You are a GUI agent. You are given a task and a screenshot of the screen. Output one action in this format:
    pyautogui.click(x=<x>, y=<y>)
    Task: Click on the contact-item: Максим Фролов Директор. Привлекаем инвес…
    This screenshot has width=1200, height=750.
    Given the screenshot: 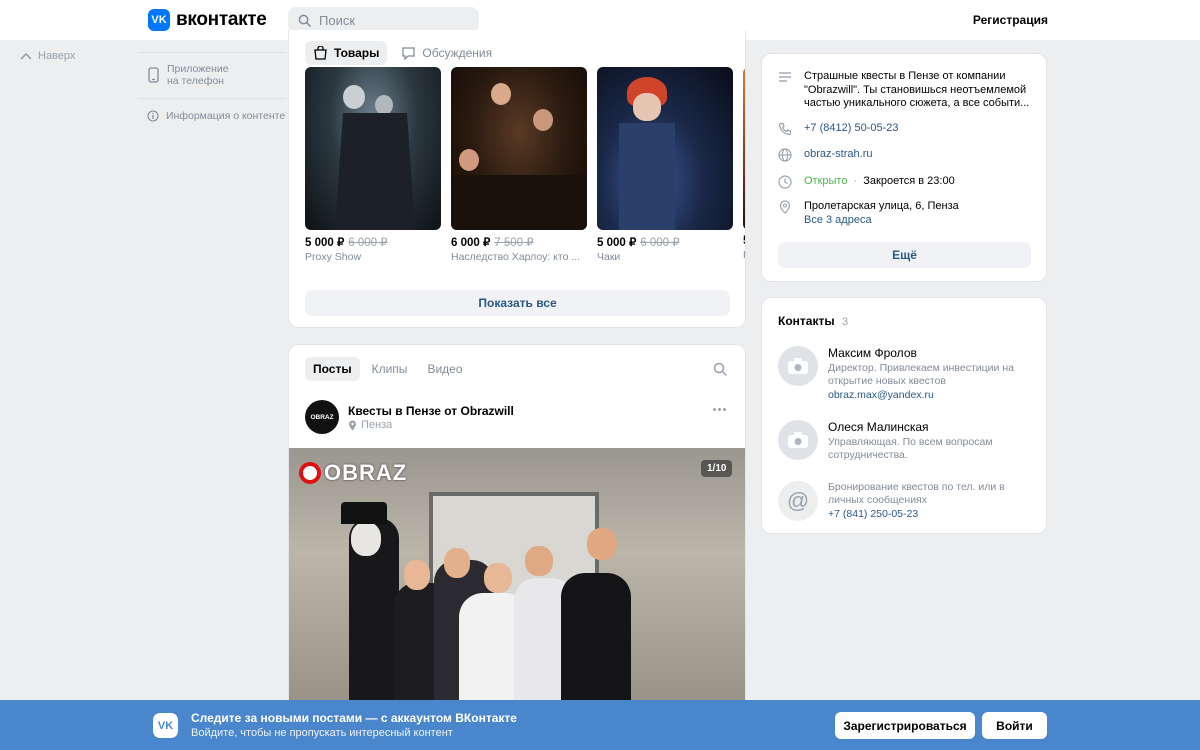 What is the action you would take?
    pyautogui.click(x=898, y=373)
    